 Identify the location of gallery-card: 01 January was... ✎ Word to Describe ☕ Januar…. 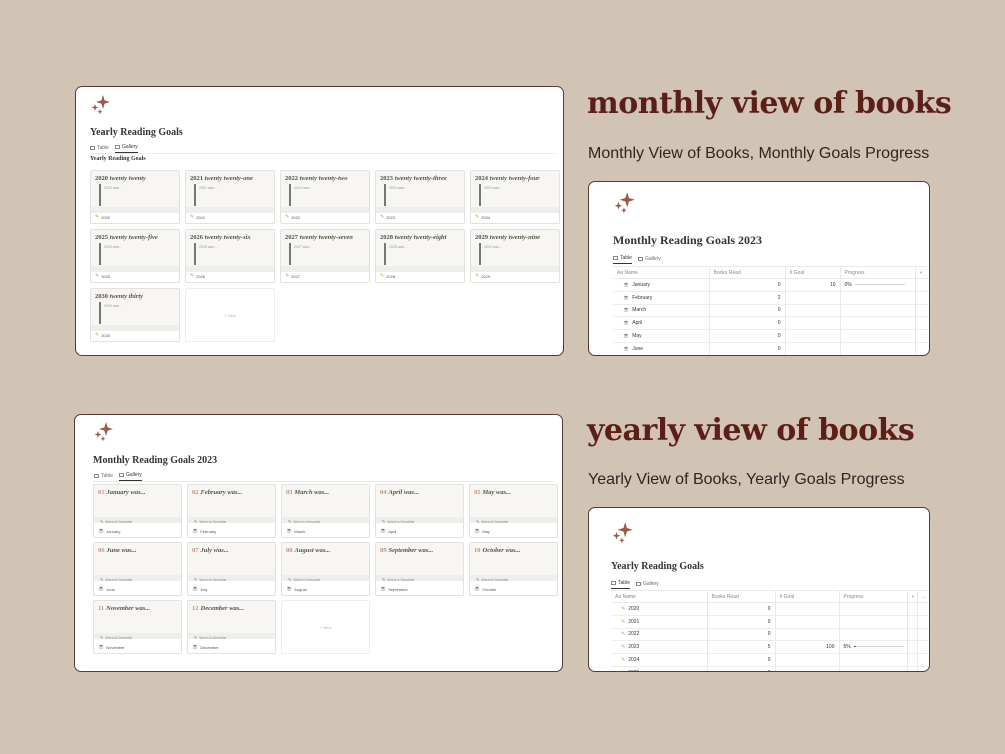
(137, 511).